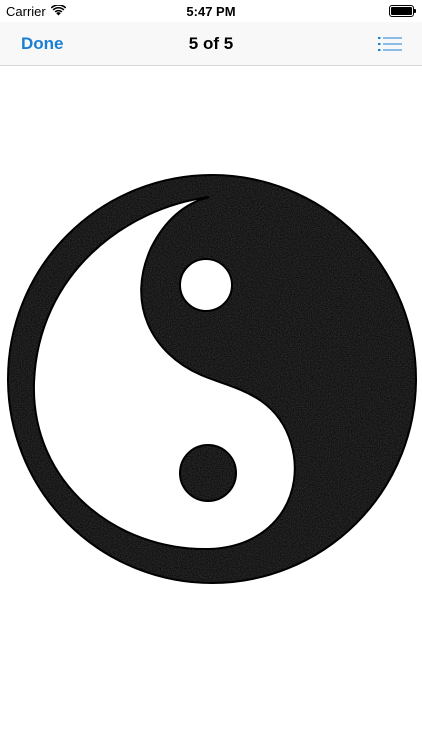 Image resolution: width=422 pixels, height=750 pixels. I want to click on wifi-icon, so click(58, 11).